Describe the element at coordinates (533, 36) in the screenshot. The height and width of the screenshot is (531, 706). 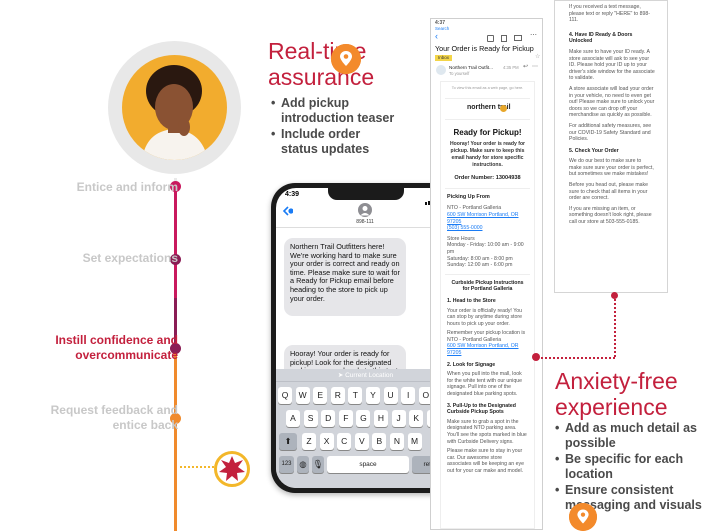
I see `more-icon: ⋯` at that location.